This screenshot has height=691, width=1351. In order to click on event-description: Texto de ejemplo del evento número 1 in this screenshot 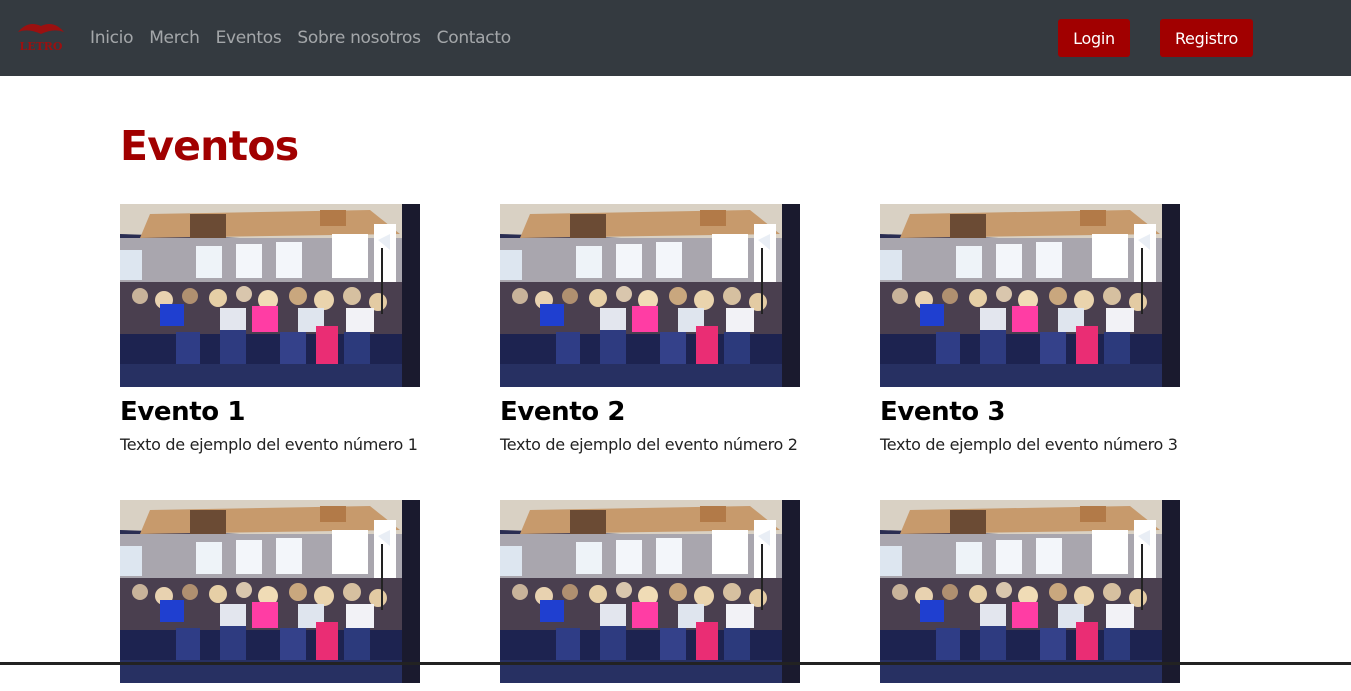, I will do `click(269, 444)`.